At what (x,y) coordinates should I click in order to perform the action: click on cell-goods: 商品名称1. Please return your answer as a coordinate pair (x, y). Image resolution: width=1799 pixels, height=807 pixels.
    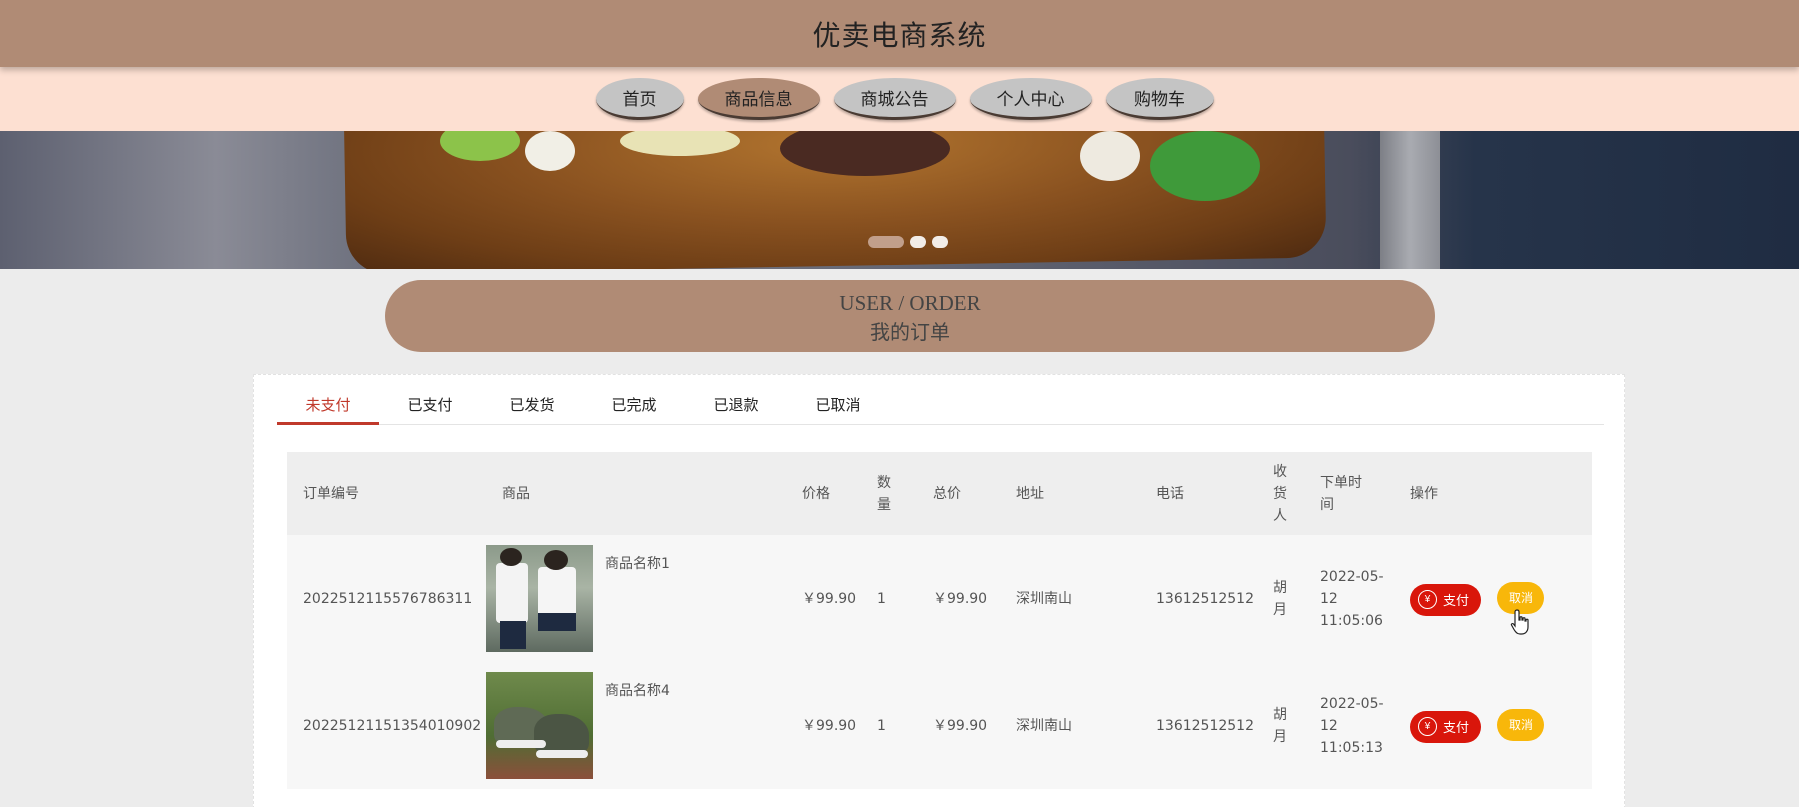
    Looking at the image, I should click on (636, 598).